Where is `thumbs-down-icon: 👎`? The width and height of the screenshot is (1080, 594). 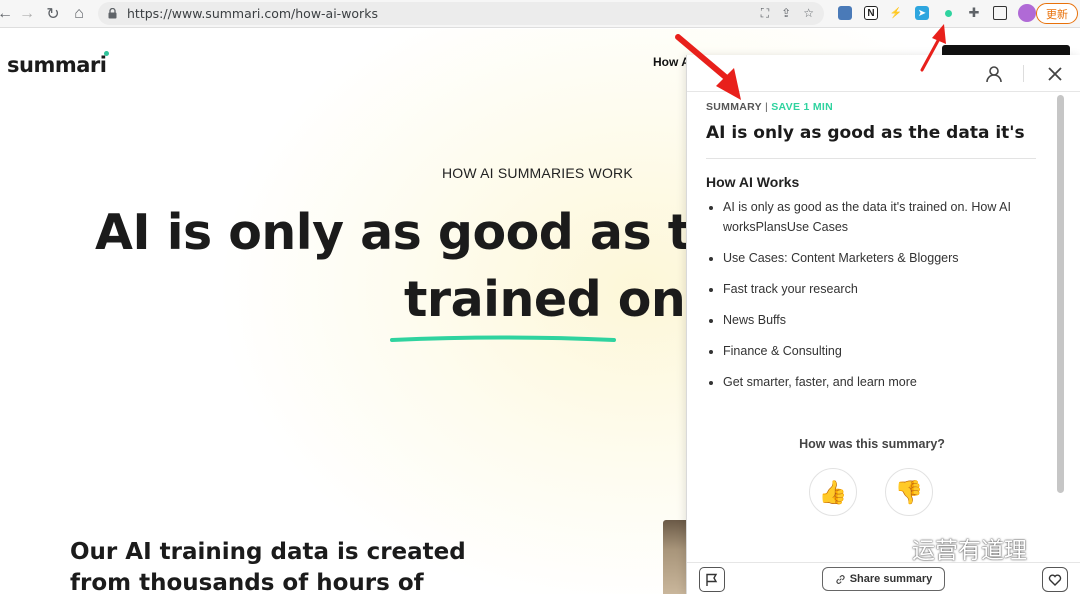 thumbs-down-icon: 👎 is located at coordinates (909, 491).